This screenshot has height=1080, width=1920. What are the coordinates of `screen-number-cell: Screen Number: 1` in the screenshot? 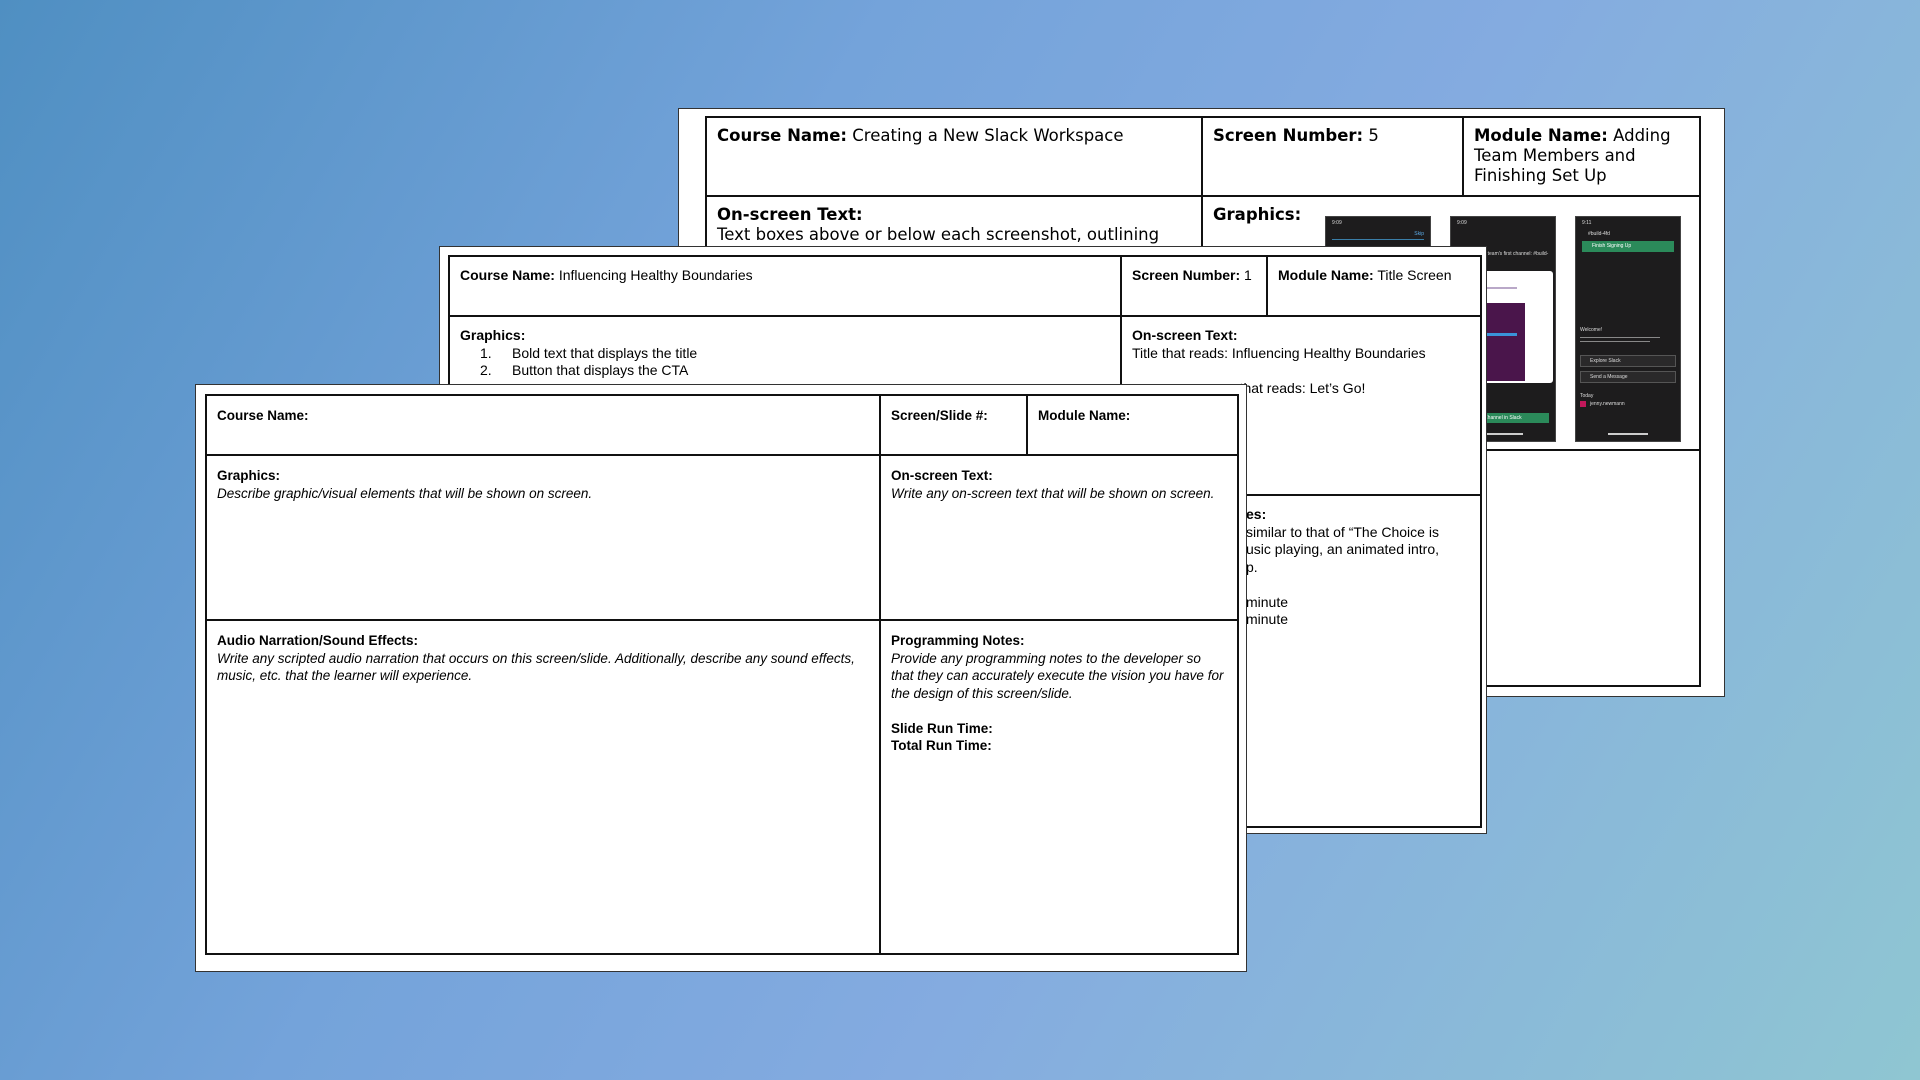 It's located at (1194, 286).